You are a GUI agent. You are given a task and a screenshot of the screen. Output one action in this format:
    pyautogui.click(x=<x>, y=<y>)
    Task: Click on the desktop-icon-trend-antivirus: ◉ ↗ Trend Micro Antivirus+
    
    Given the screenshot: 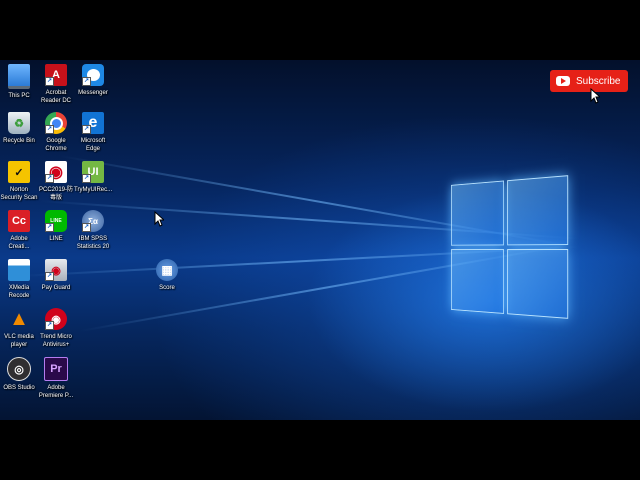 What is the action you would take?
    pyautogui.click(x=56, y=328)
    